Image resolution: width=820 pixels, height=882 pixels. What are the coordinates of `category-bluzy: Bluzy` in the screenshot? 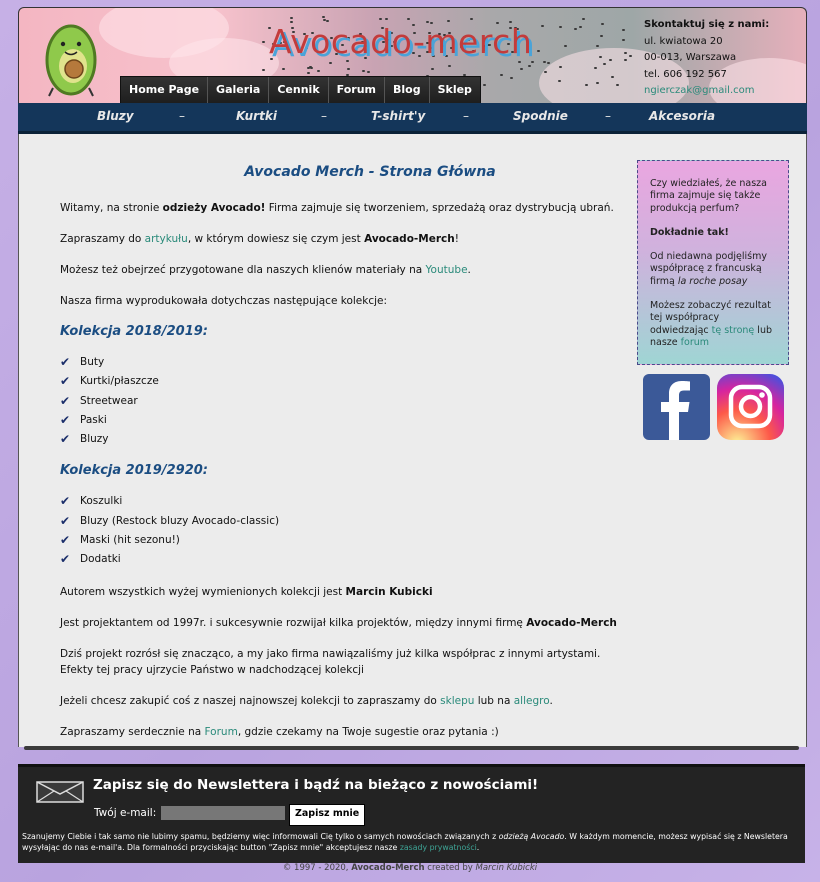 It's located at (115, 116).